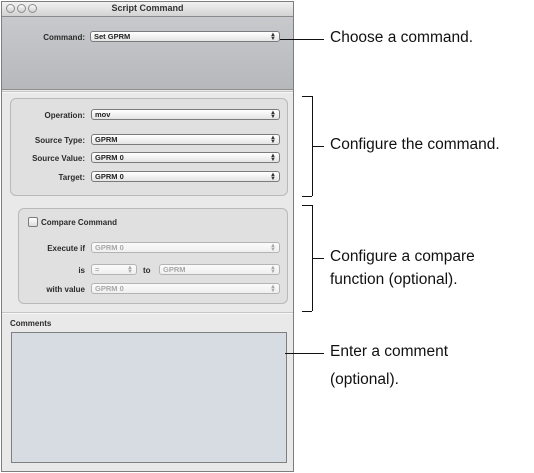  What do you see at coordinates (64, 115) in the screenshot?
I see `operation-label: Operation:` at bounding box center [64, 115].